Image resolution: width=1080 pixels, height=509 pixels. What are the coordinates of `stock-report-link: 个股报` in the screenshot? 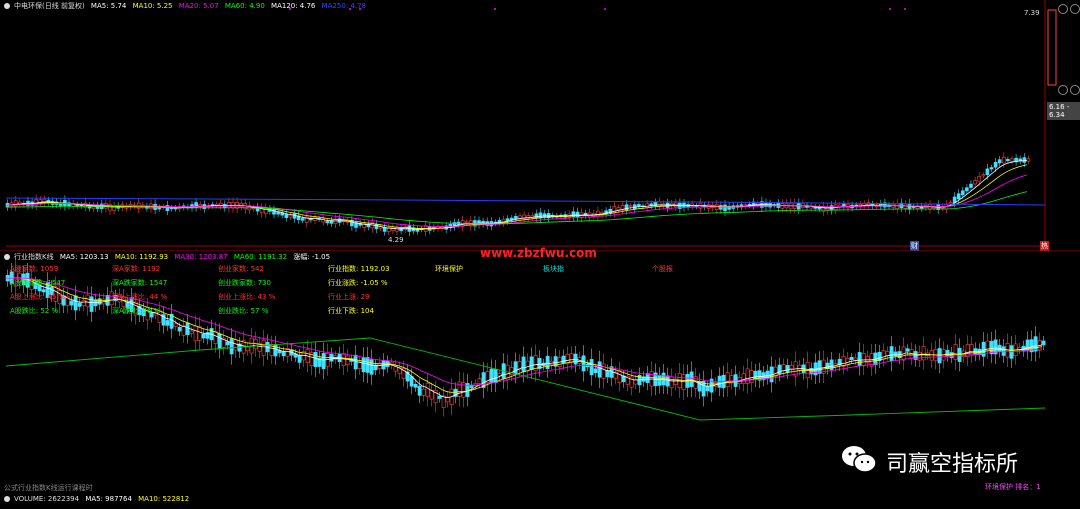 It's located at (662, 269).